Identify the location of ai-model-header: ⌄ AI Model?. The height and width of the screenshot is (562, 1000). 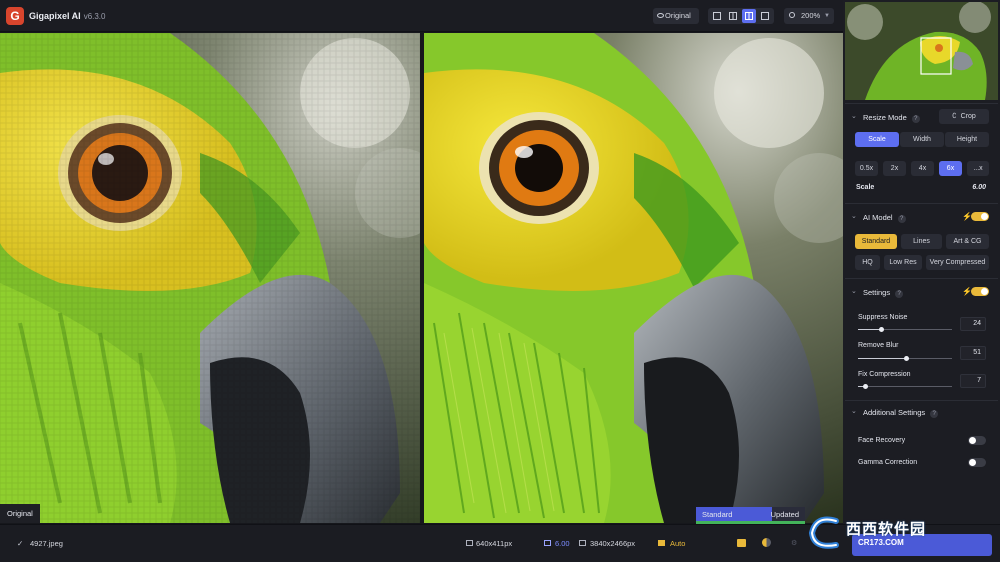
(878, 218).